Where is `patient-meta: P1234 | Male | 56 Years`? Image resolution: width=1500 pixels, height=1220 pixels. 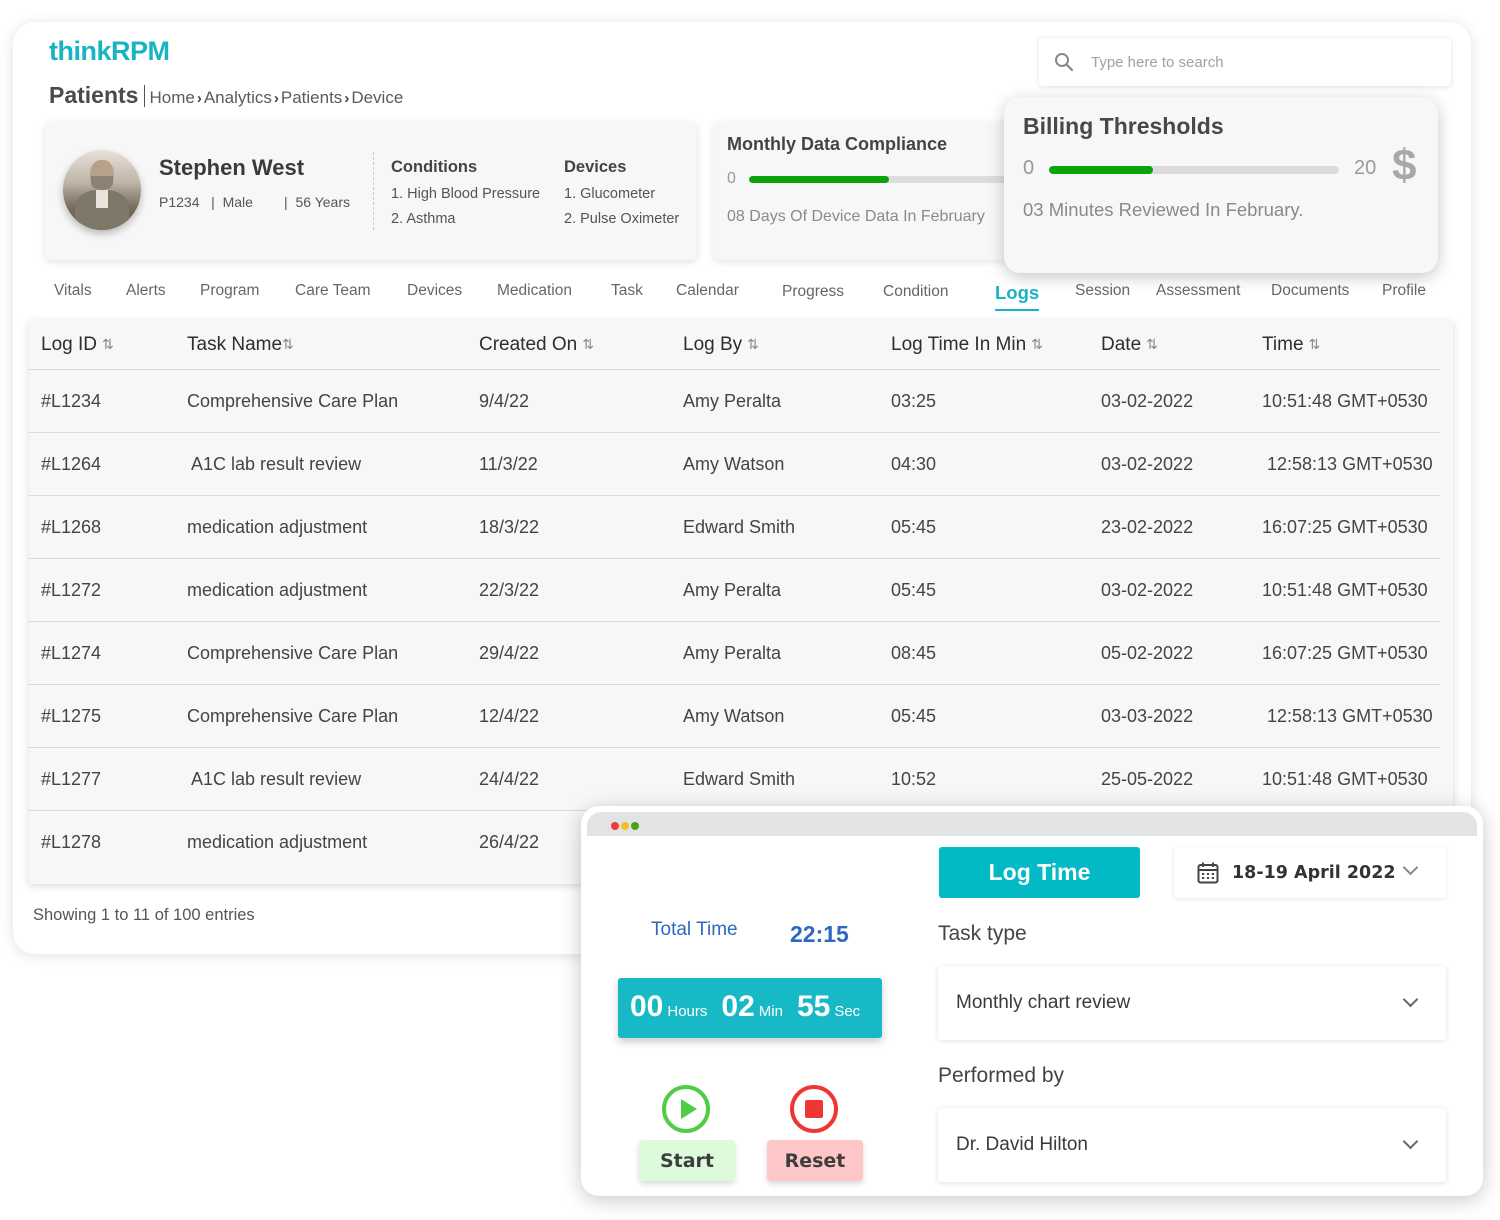
patient-meta: P1234 | Male | 56 Years is located at coordinates (254, 202).